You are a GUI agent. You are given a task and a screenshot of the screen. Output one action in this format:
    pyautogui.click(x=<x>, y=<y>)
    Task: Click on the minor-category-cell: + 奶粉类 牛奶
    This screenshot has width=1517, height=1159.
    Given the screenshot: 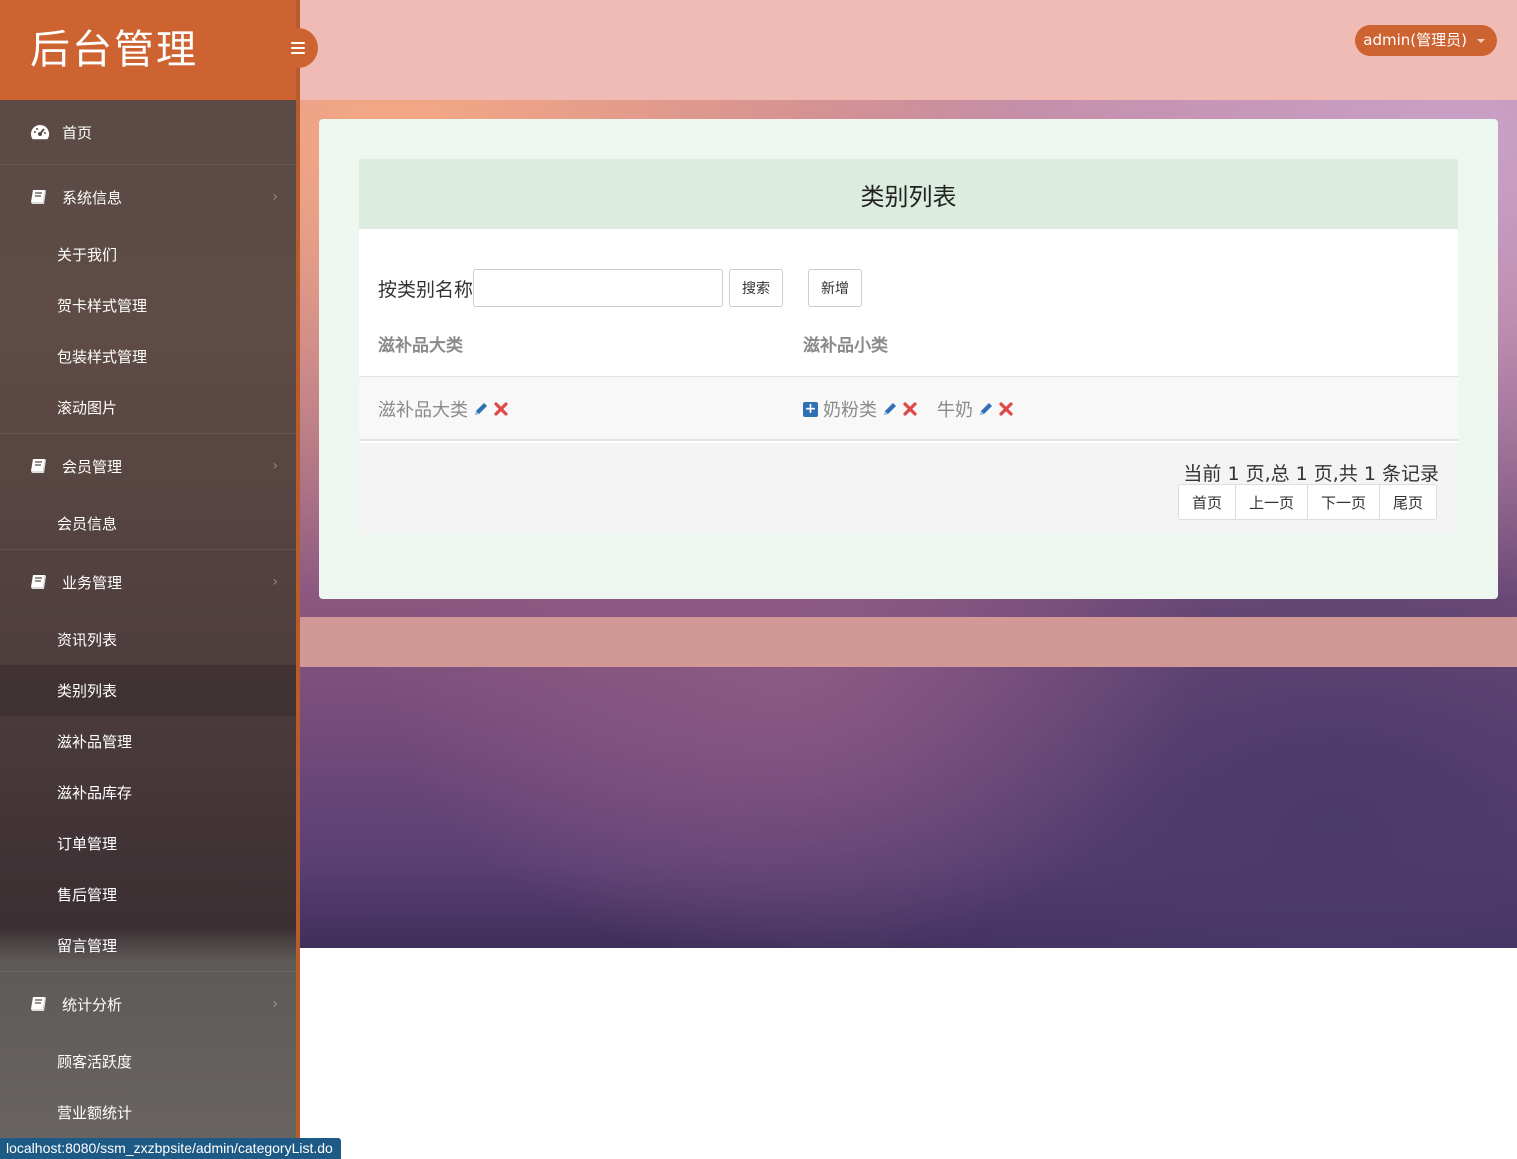 What is the action you would take?
    pyautogui.click(x=908, y=409)
    